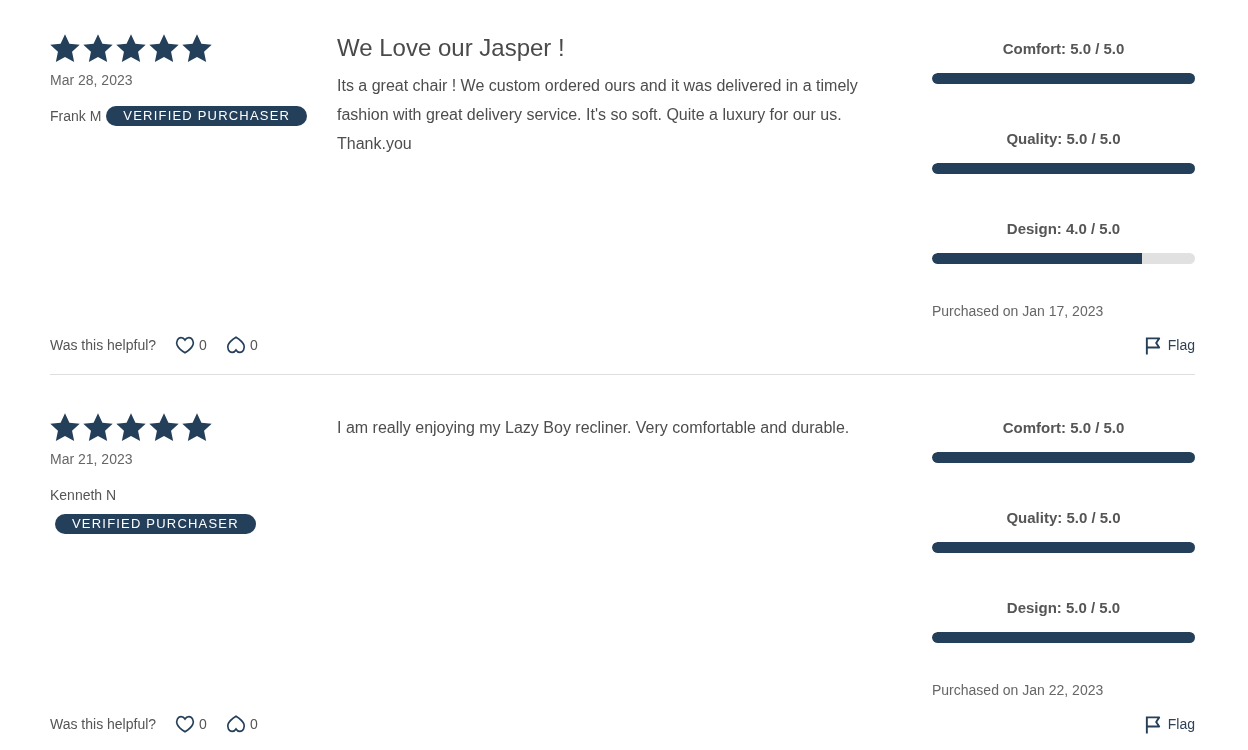  Describe the element at coordinates (1063, 229) in the screenshot. I see `rating-label: Design: 4.0 / 5.0` at that location.